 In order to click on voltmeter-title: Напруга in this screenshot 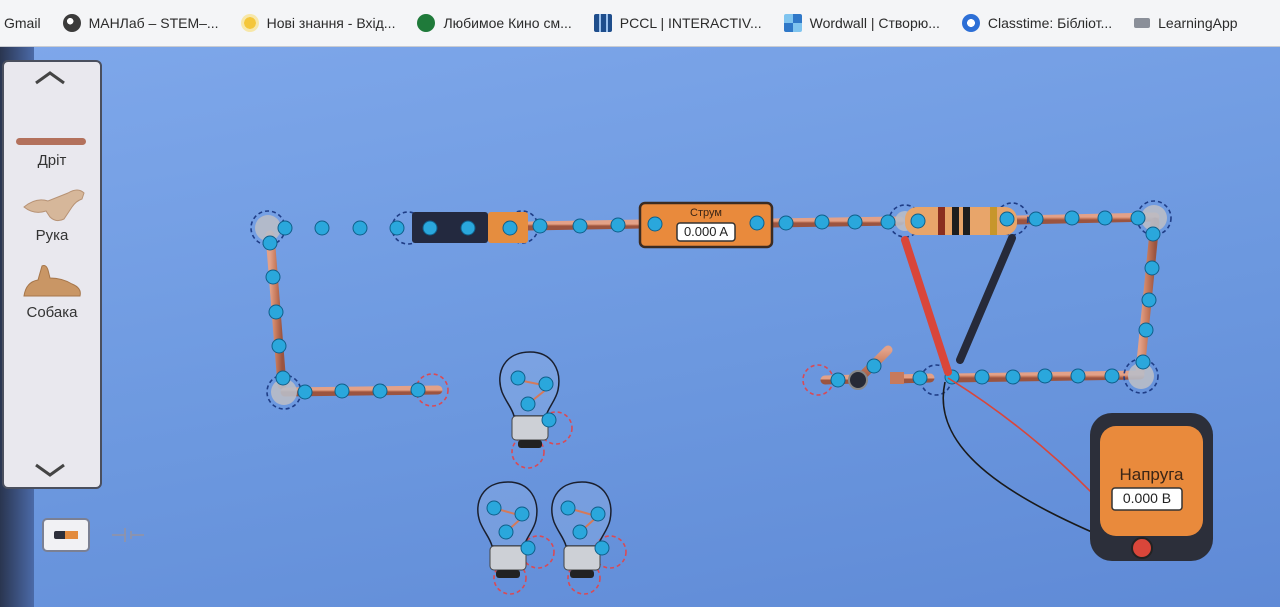, I will do `click(1151, 474)`.